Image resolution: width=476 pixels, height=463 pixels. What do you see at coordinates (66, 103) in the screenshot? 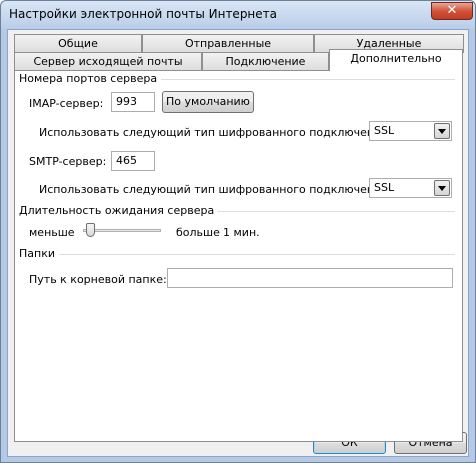
I see `imap-port-label: IMAP-сервер:` at bounding box center [66, 103].